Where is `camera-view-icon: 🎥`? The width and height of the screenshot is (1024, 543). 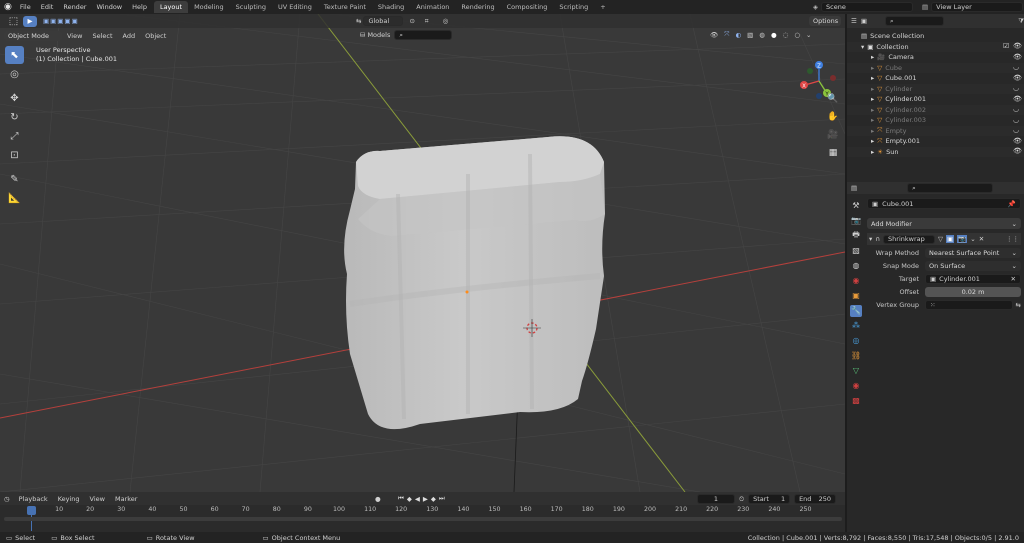
camera-view-icon: 🎥 is located at coordinates (833, 135).